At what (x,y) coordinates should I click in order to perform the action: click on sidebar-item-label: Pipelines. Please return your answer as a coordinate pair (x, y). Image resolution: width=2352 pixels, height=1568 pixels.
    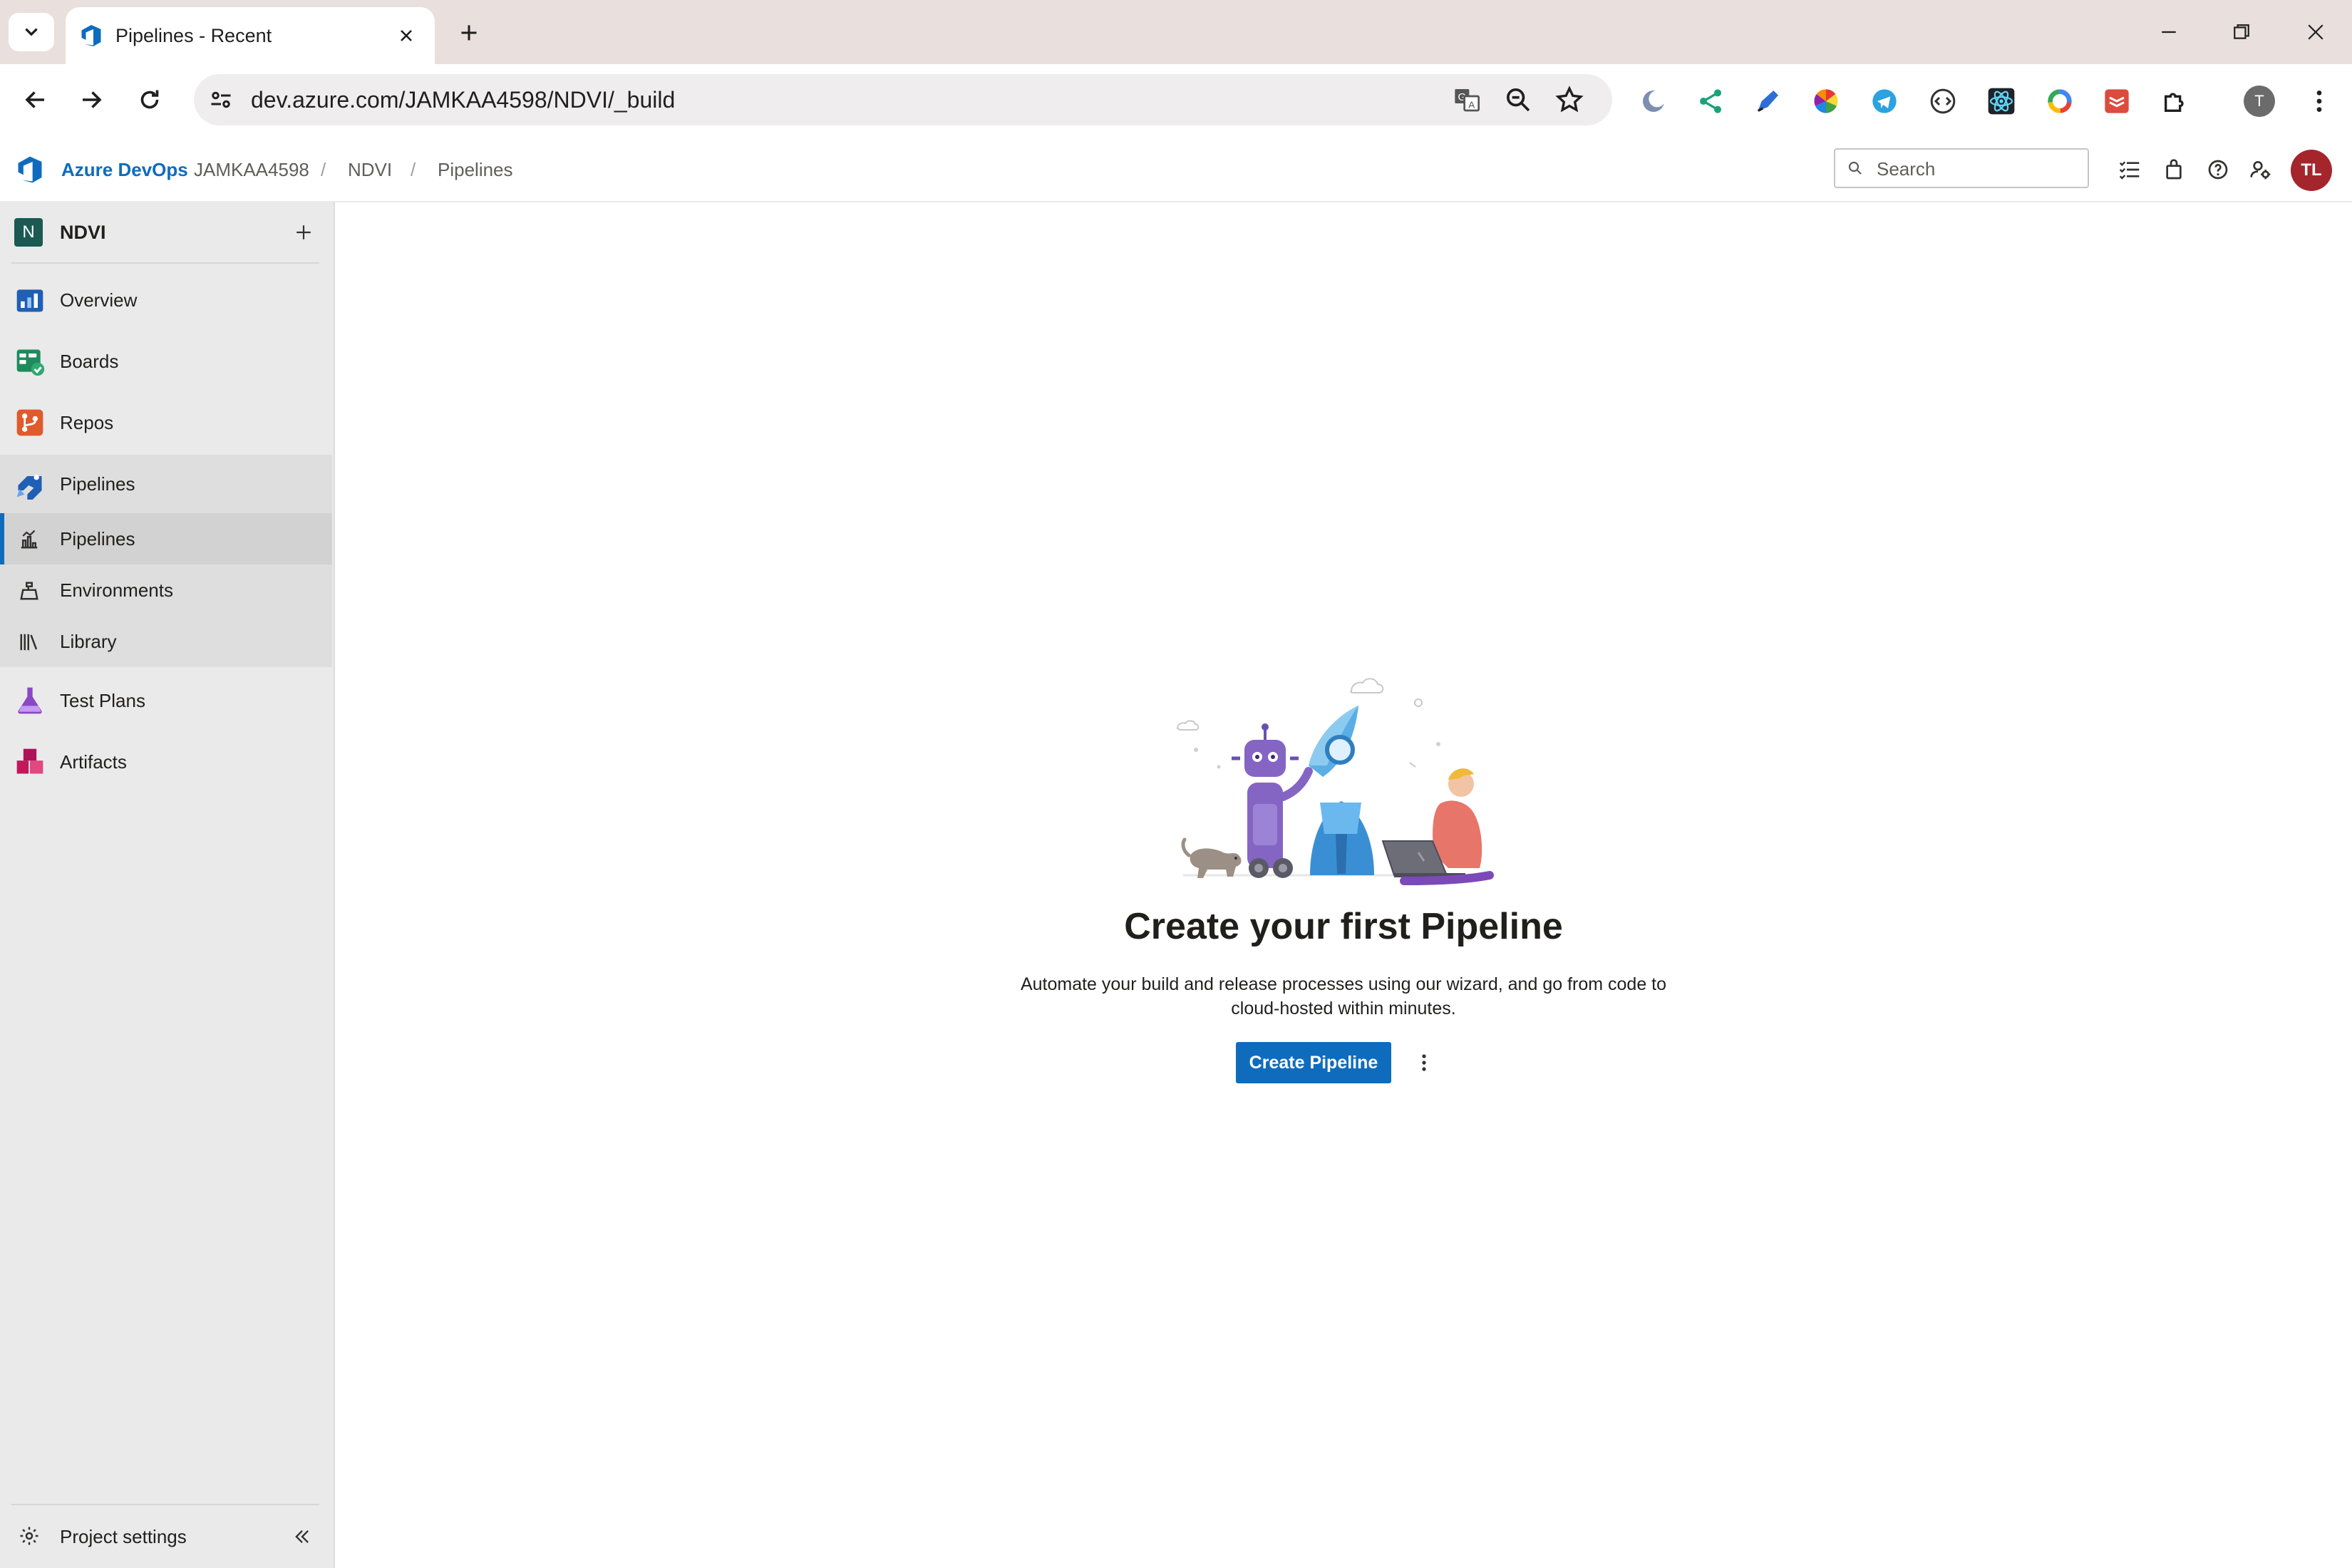
    Looking at the image, I should click on (98, 484).